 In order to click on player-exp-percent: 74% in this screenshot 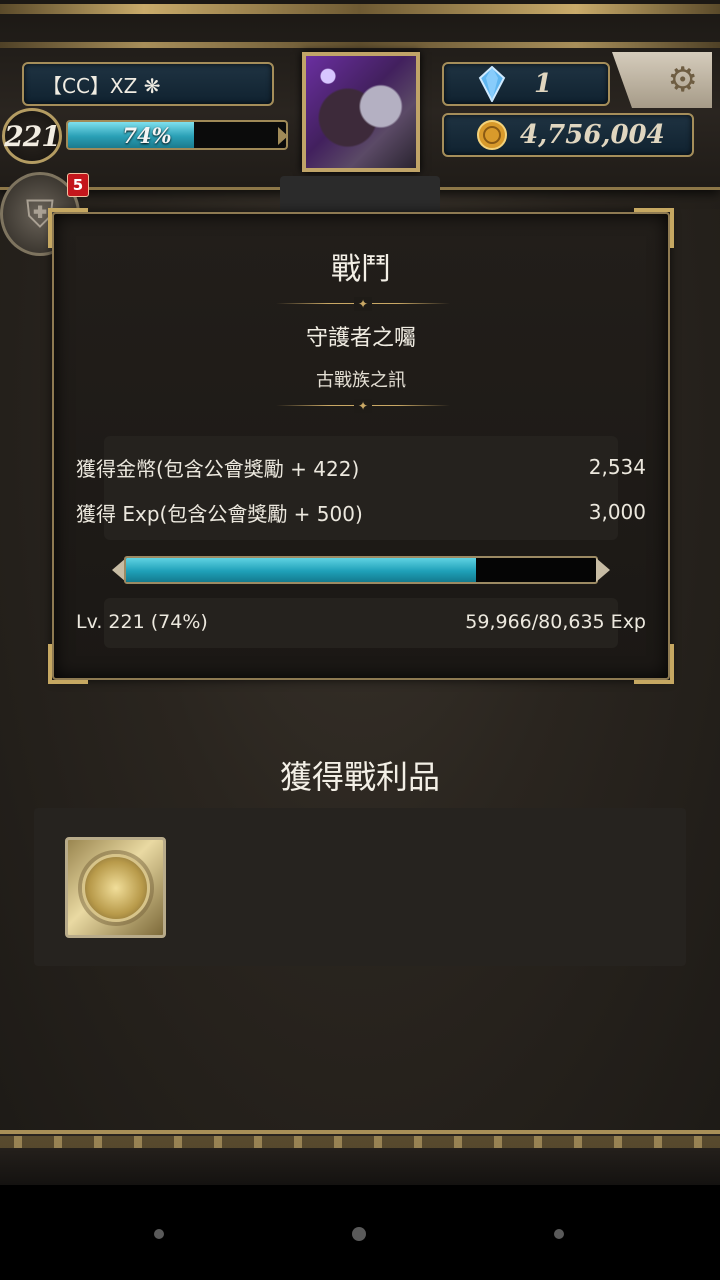, I will do `click(147, 135)`.